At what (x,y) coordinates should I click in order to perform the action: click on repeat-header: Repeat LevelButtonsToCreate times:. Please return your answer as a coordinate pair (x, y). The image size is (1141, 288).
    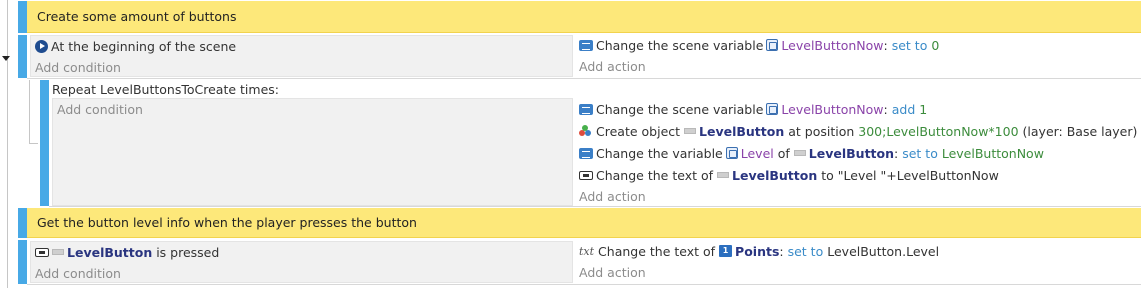
    Looking at the image, I should click on (165, 89).